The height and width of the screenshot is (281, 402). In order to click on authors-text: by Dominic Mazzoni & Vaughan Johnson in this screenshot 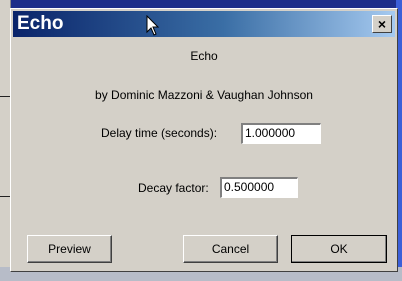, I will do `click(204, 95)`.